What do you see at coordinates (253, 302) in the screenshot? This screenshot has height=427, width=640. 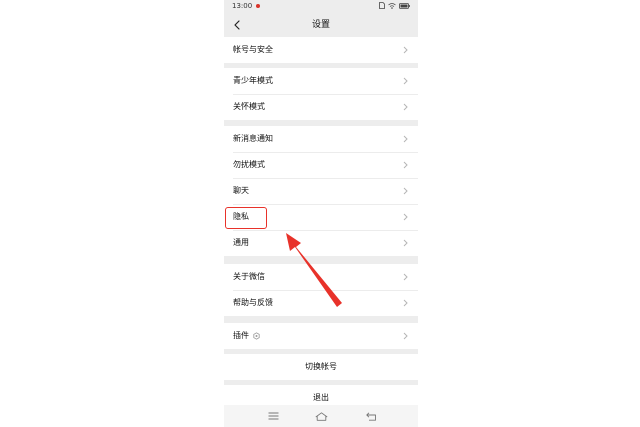 I see `settings-item-label: 帮助与反馈` at bounding box center [253, 302].